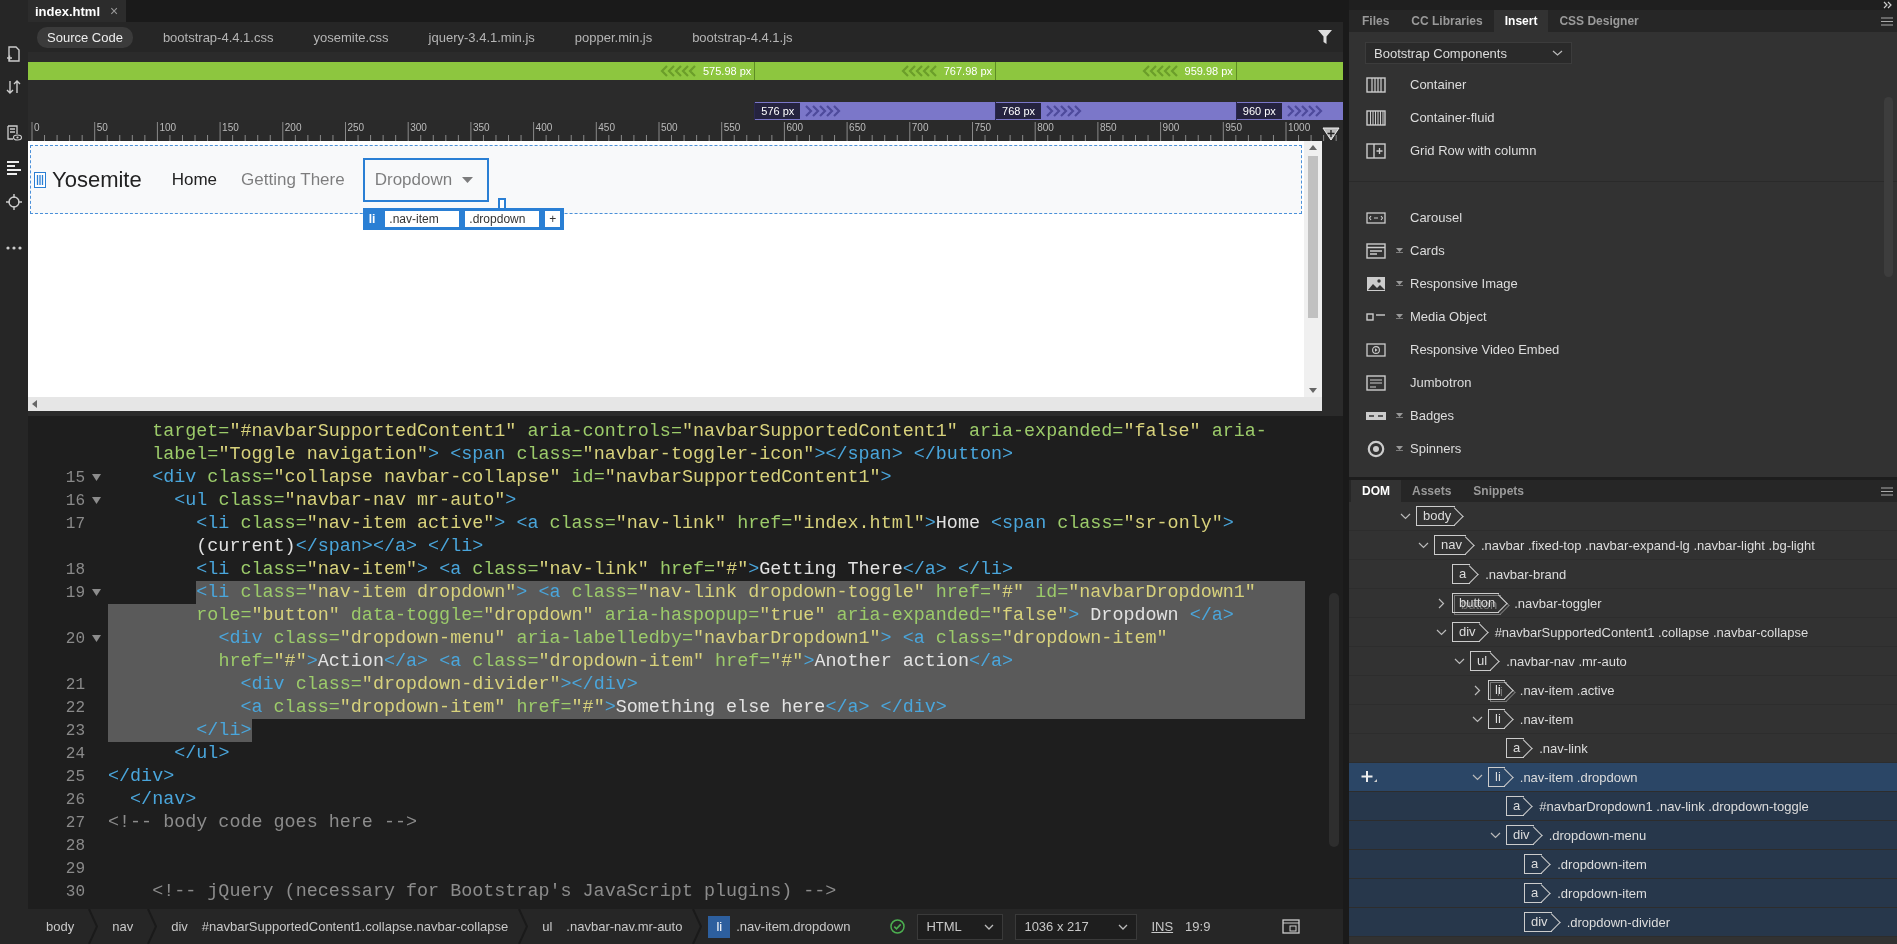 The image size is (1897, 944). Describe the element at coordinates (1623, 719) in the screenshot. I see `dom-node: li .nav-item` at that location.